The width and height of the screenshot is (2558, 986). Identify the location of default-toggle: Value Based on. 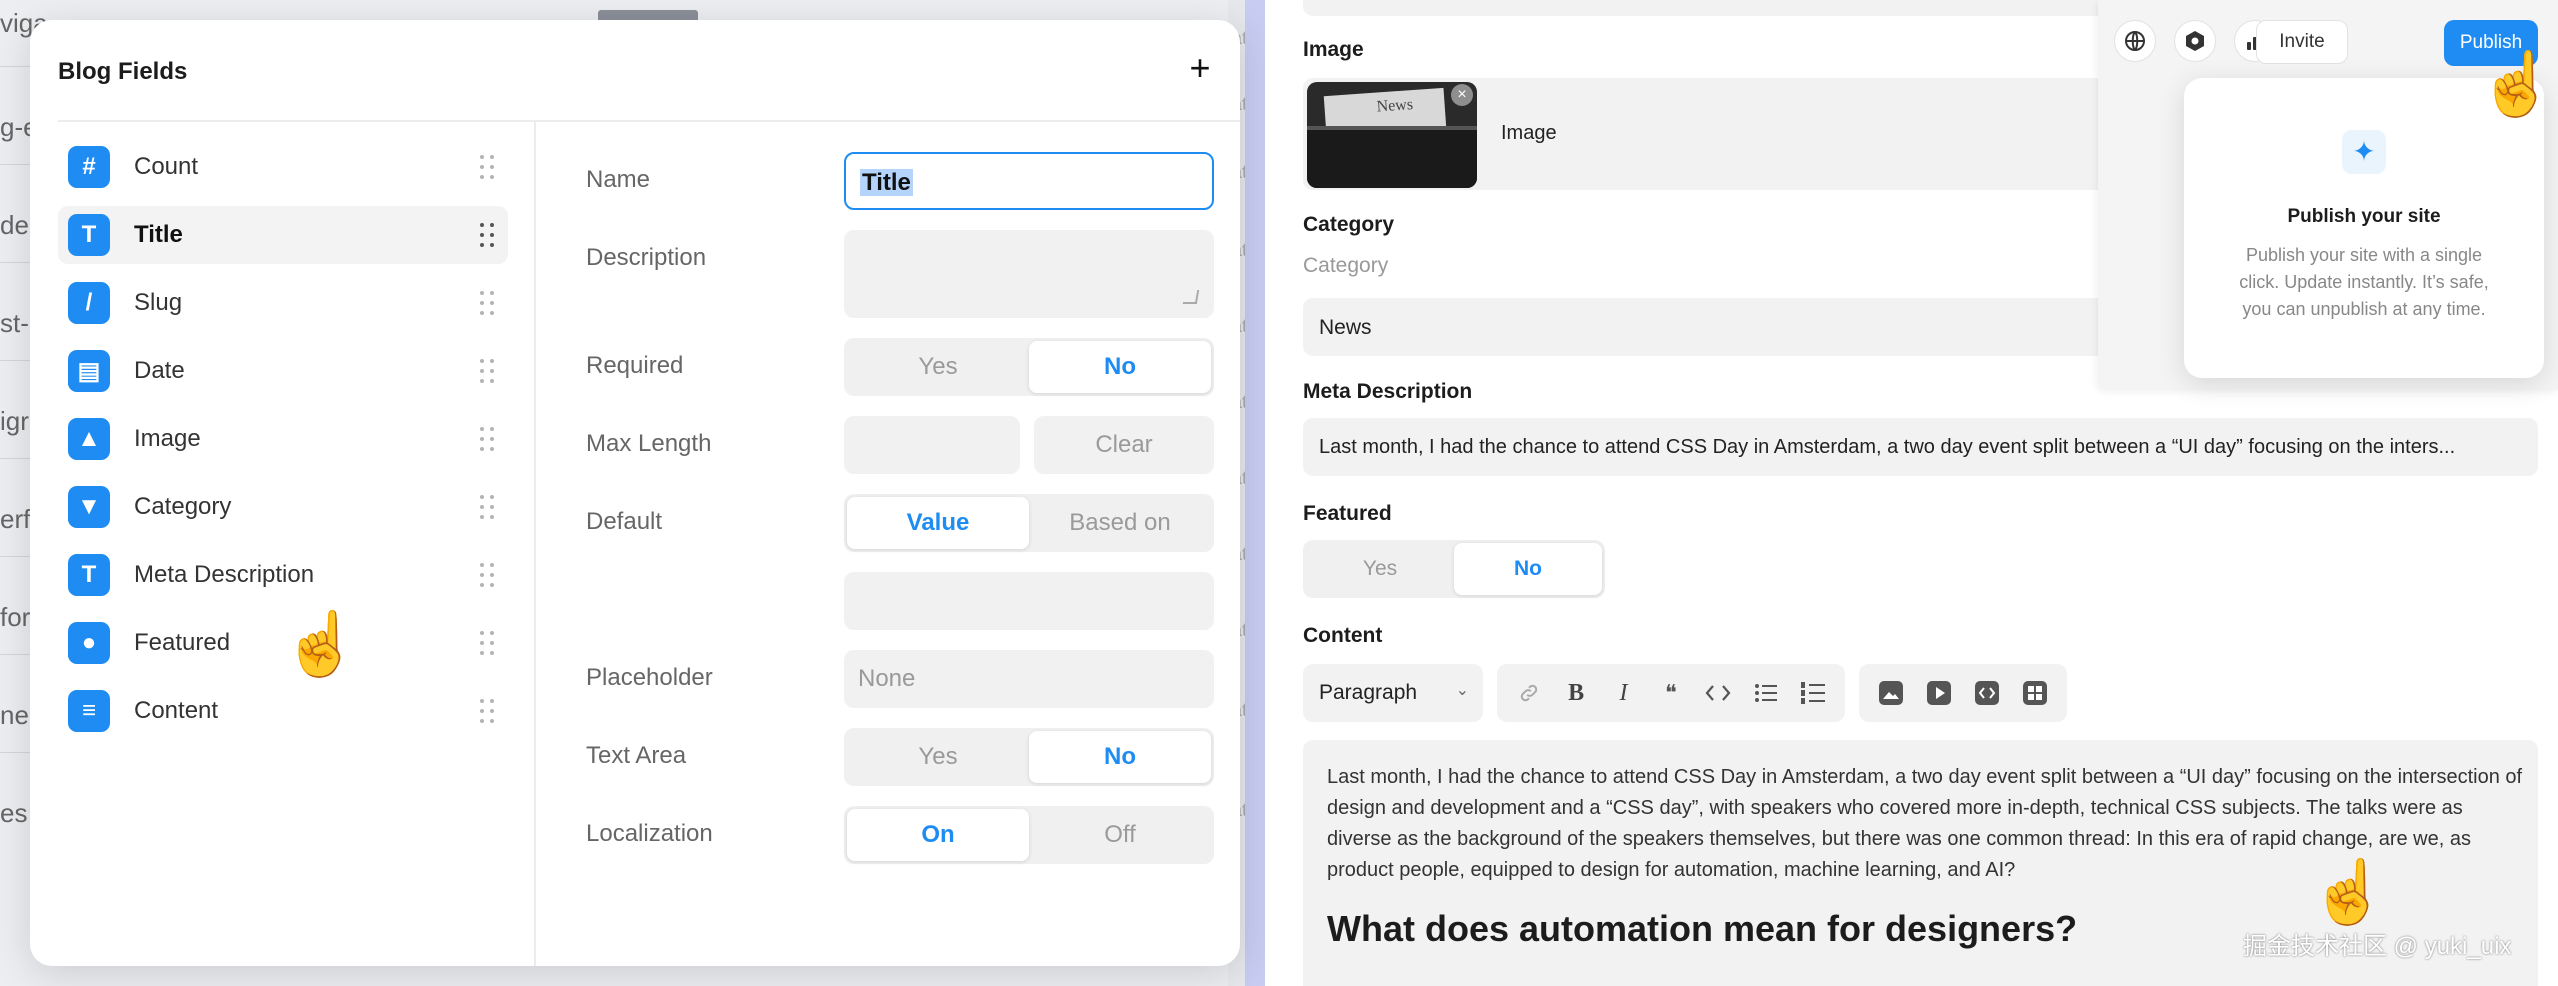
(1029, 523).